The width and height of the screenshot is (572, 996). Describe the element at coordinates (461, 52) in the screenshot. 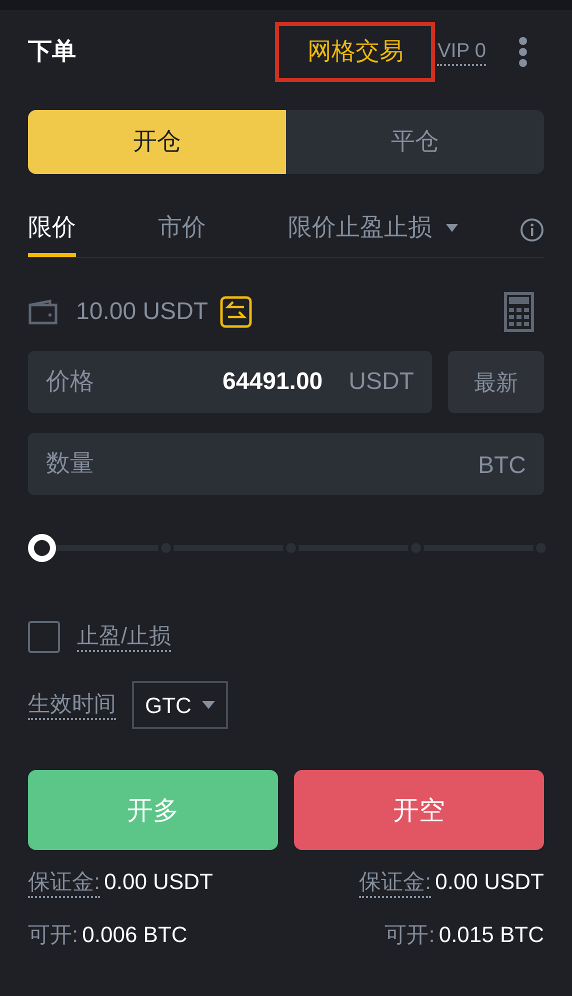

I see `vip-link: VIP 0` at that location.